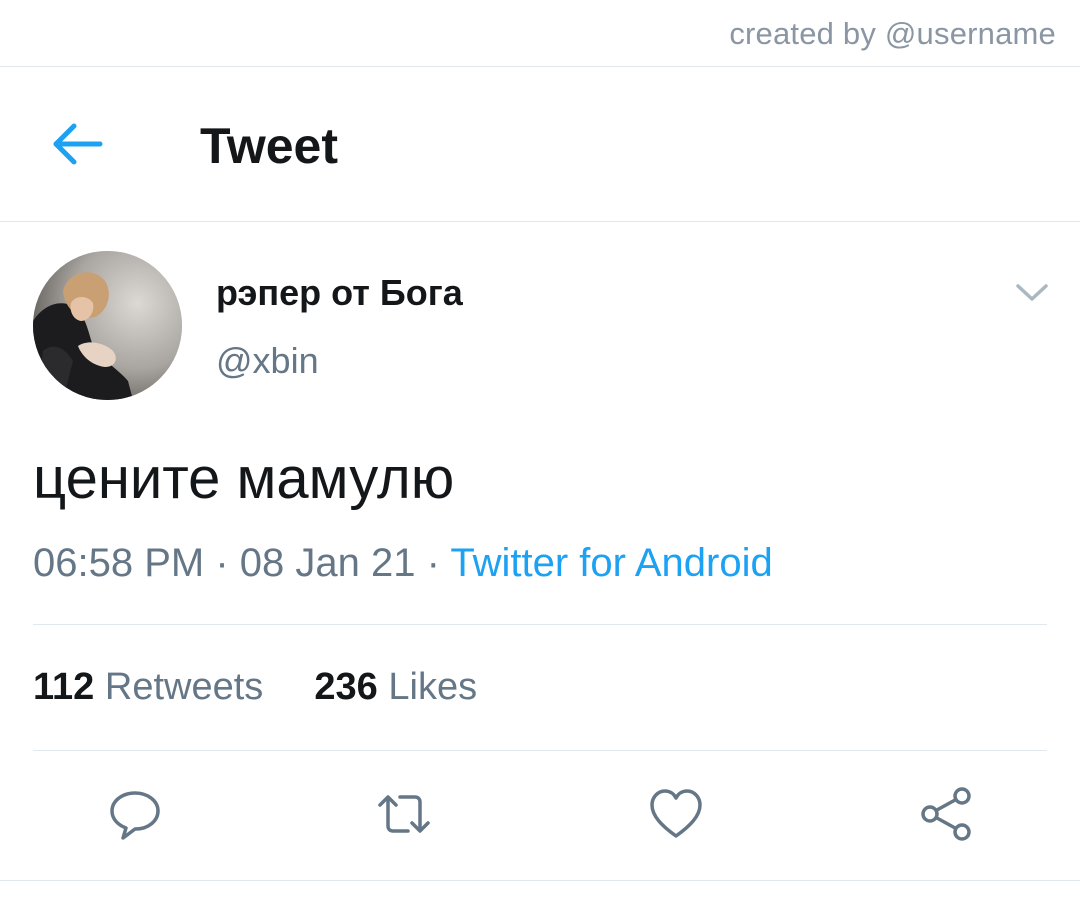 The image size is (1080, 898). I want to click on reply-button, so click(135, 814).